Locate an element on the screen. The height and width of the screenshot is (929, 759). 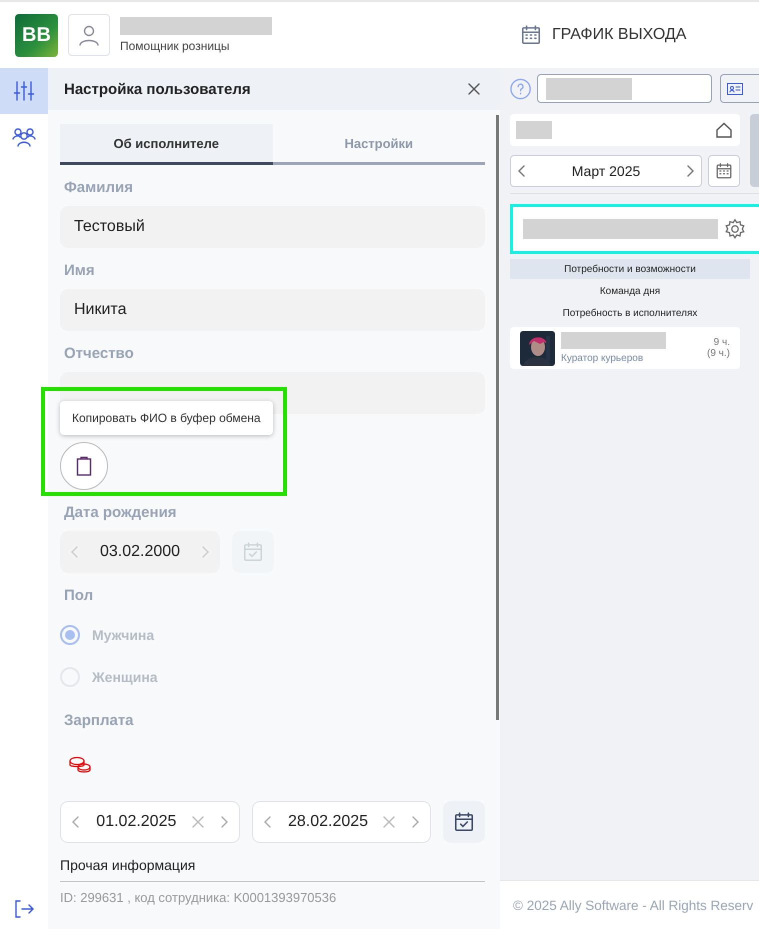
field-label: Пол is located at coordinates (79, 595).